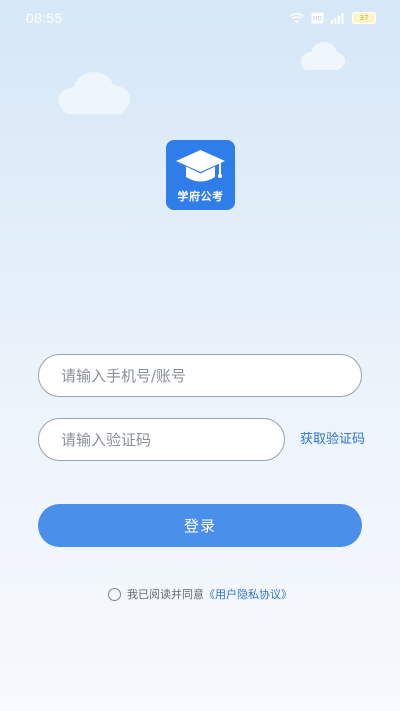 This screenshot has height=711, width=400. What do you see at coordinates (248, 594) in the screenshot?
I see `privacy-policy-link: 《用户隐私协议》` at bounding box center [248, 594].